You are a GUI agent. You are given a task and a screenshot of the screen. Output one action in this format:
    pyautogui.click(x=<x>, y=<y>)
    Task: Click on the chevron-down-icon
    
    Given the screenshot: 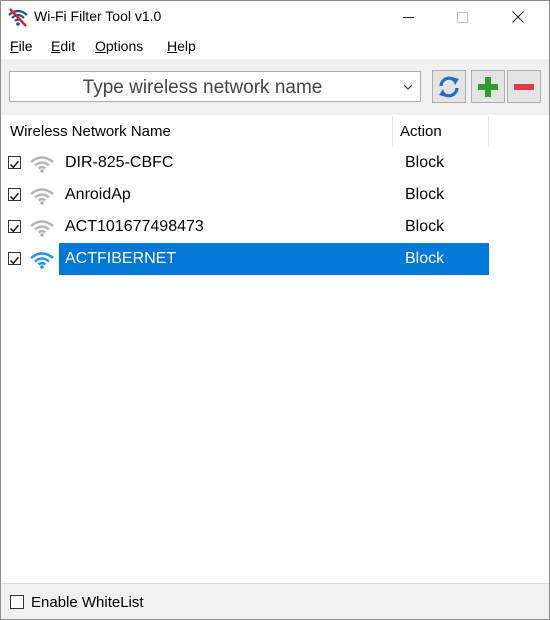 What is the action you would take?
    pyautogui.click(x=408, y=87)
    